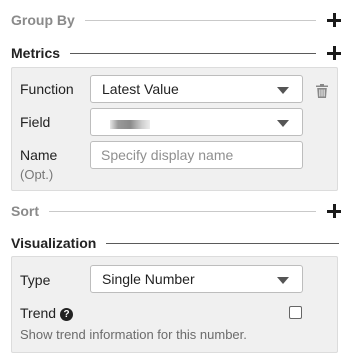 The image size is (347, 355). I want to click on name-label: Name, so click(39, 155).